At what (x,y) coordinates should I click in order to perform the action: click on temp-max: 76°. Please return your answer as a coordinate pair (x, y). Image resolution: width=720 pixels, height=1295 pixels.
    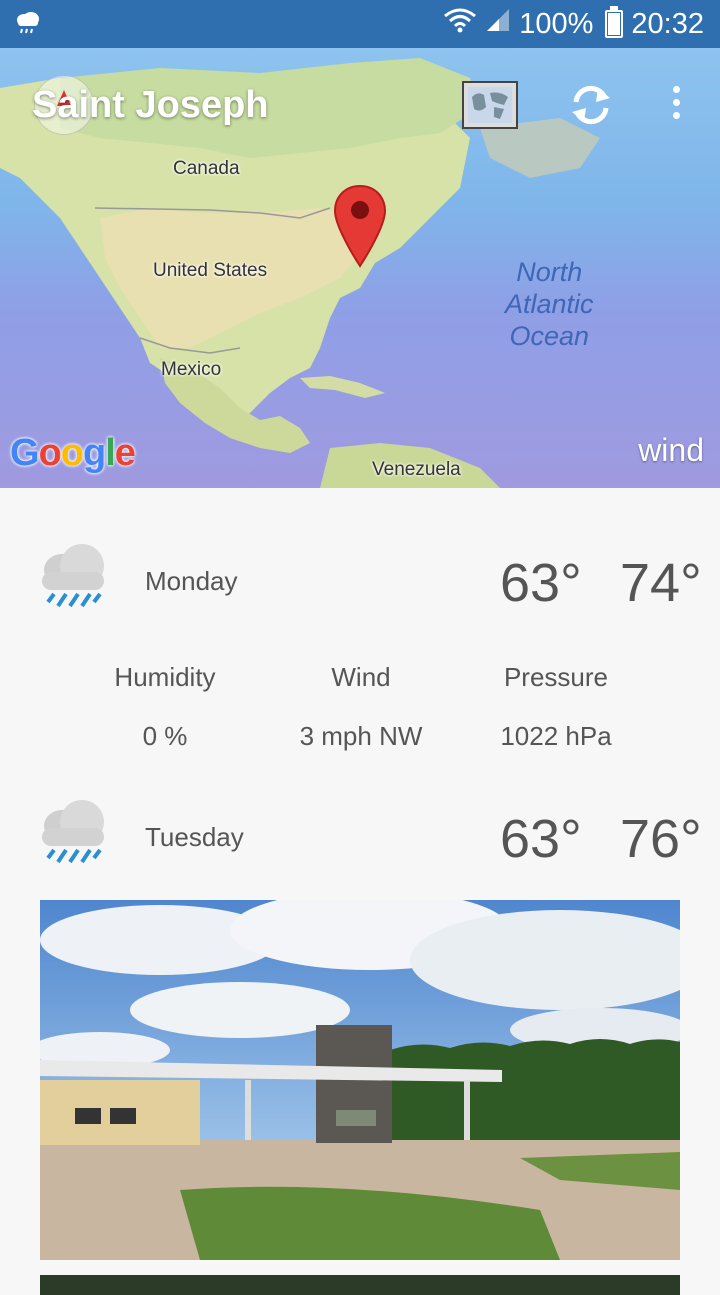
    Looking at the image, I should click on (661, 839).